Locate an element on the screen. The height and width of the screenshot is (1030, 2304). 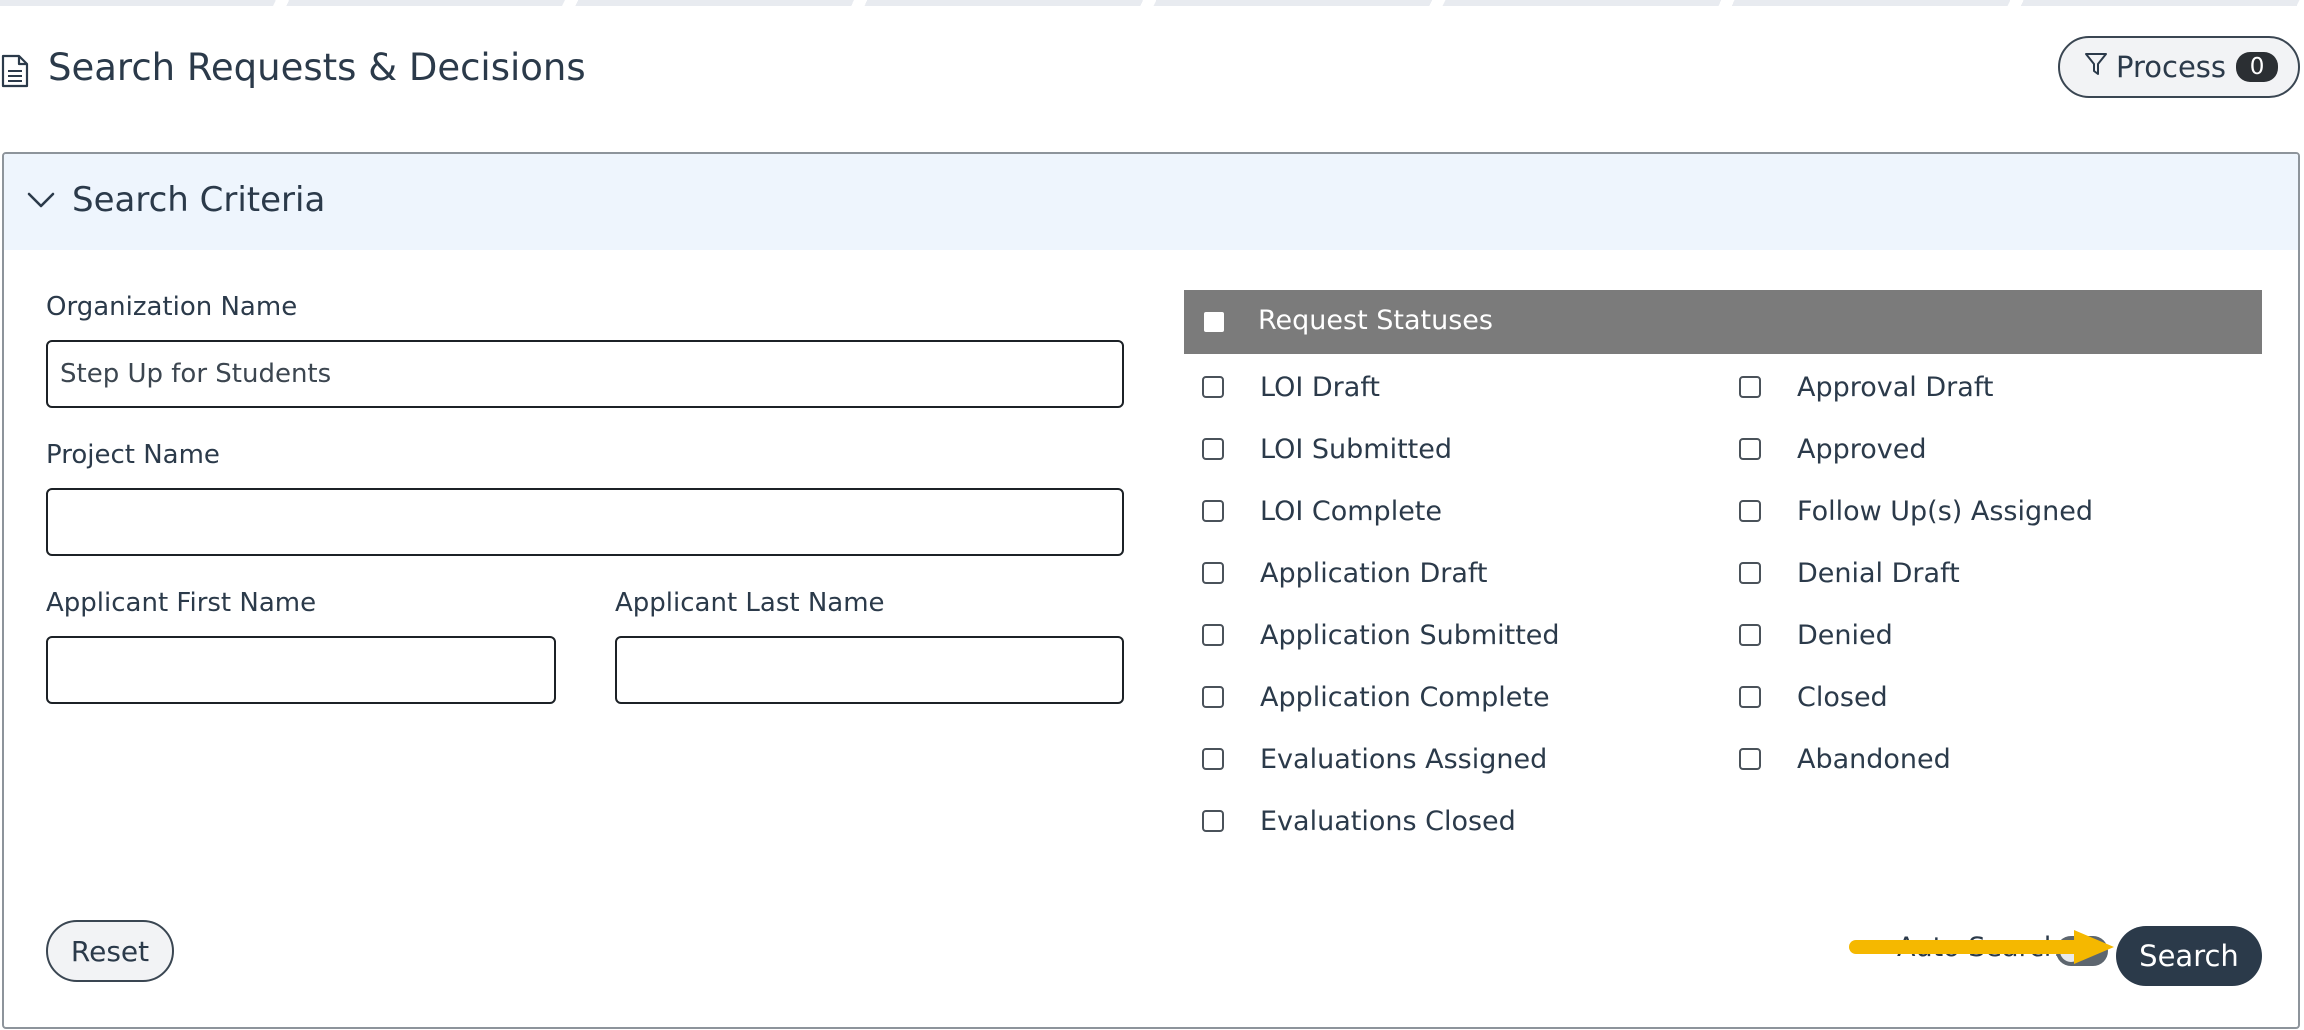
process-button: Process 0 is located at coordinates (2179, 67).